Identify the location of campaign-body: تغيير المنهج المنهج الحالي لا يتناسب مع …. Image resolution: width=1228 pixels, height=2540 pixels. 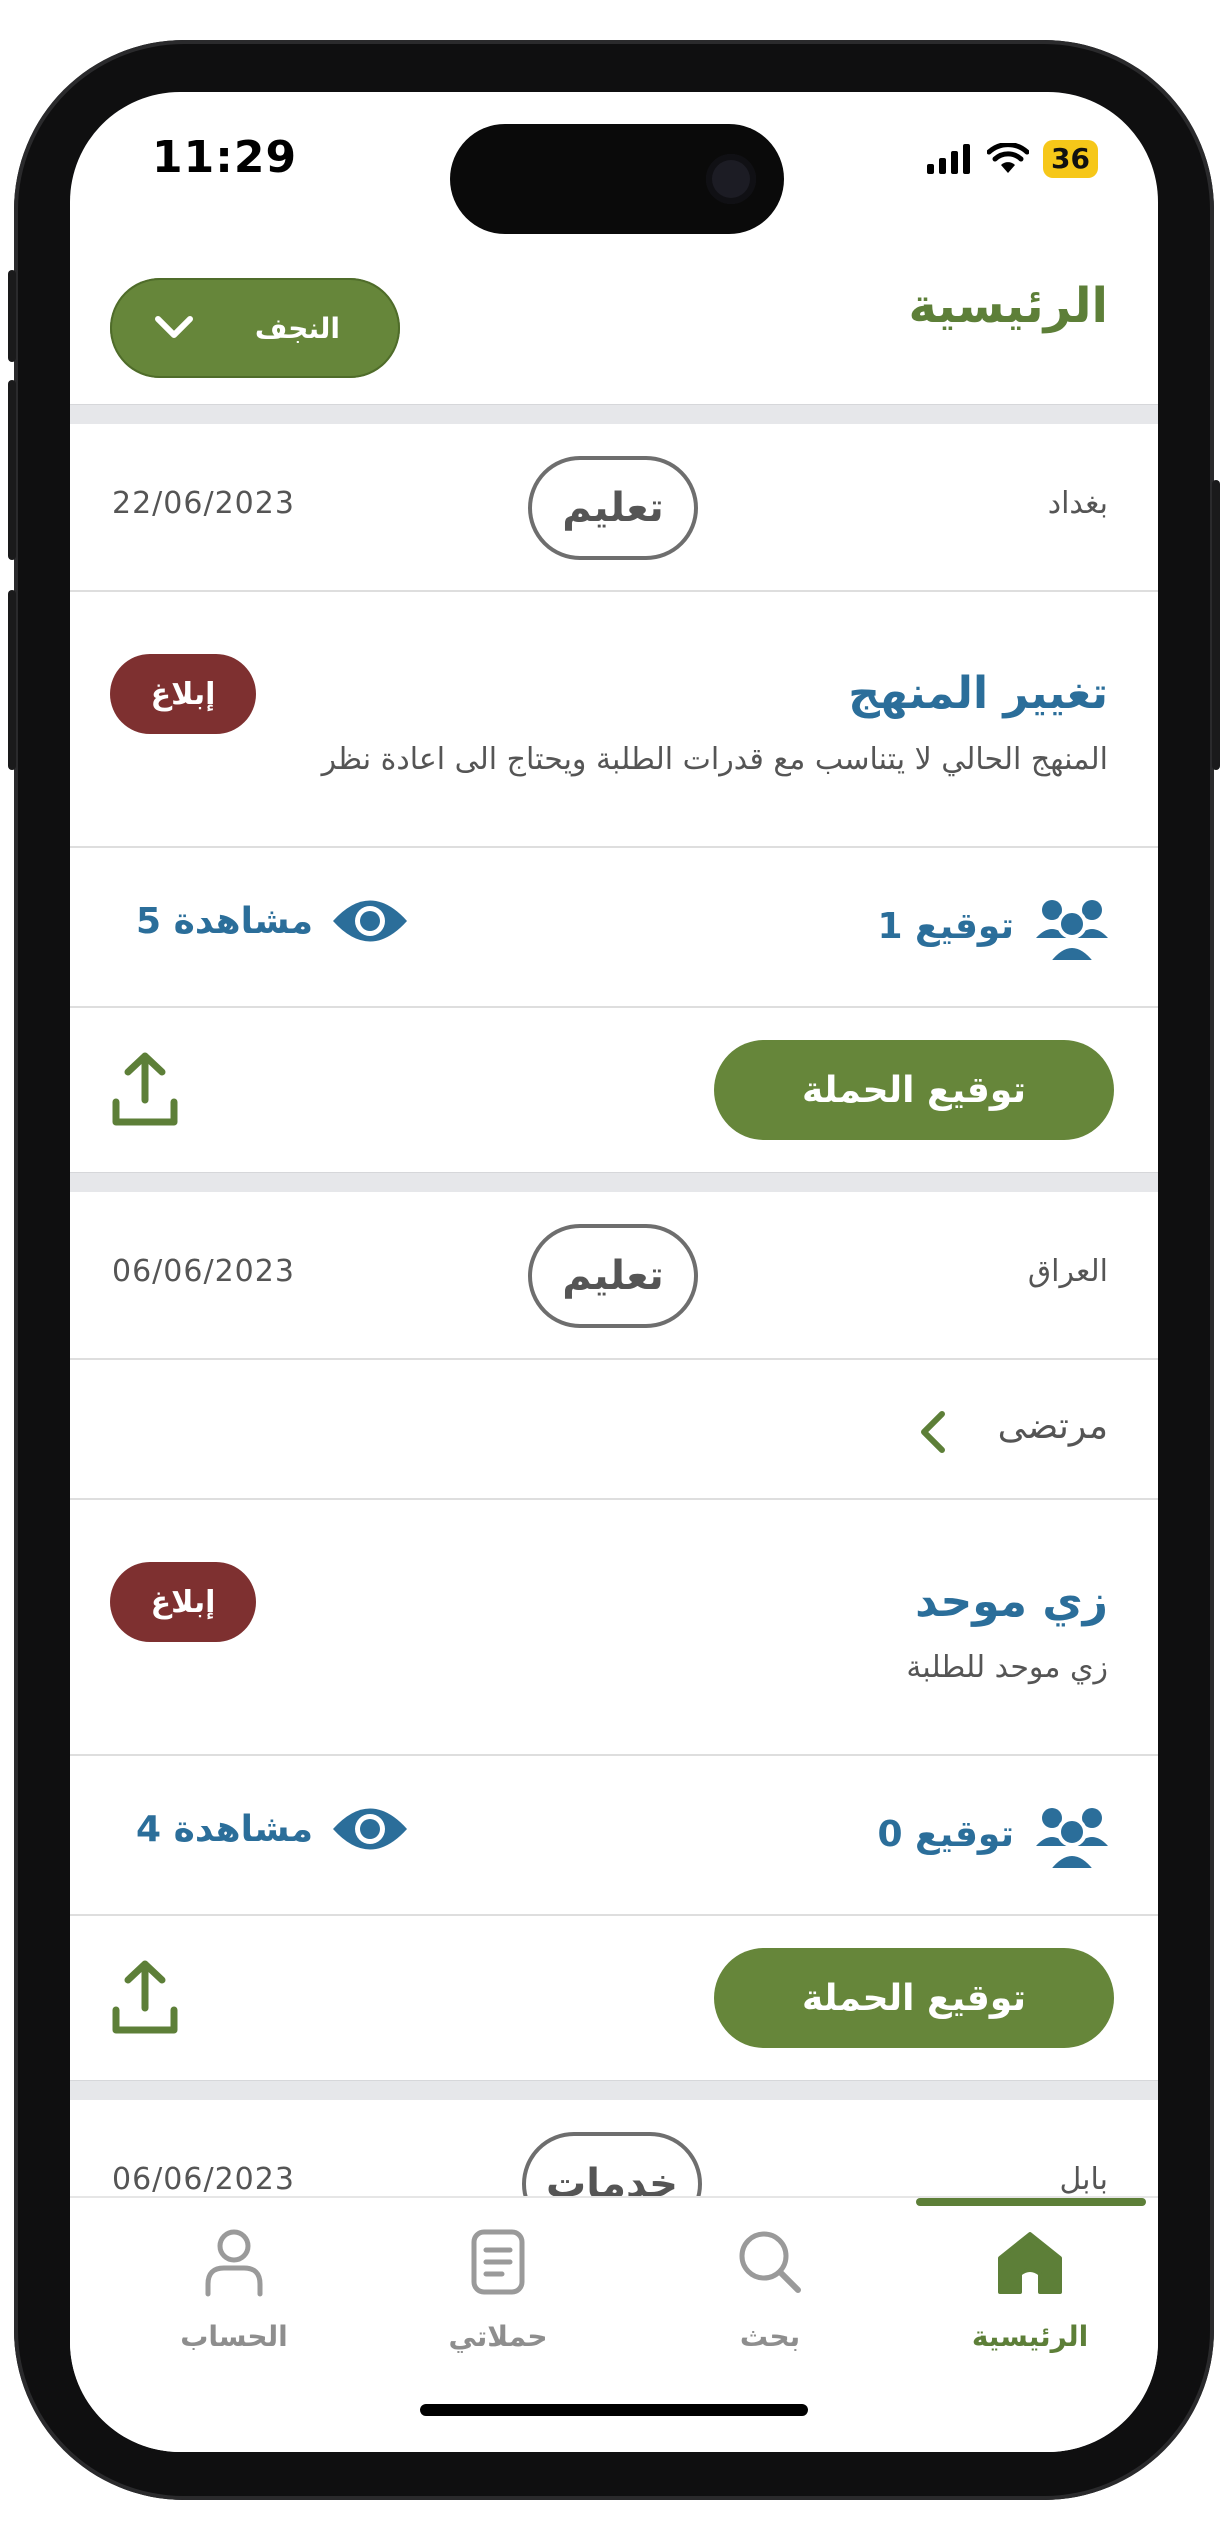
(614, 720).